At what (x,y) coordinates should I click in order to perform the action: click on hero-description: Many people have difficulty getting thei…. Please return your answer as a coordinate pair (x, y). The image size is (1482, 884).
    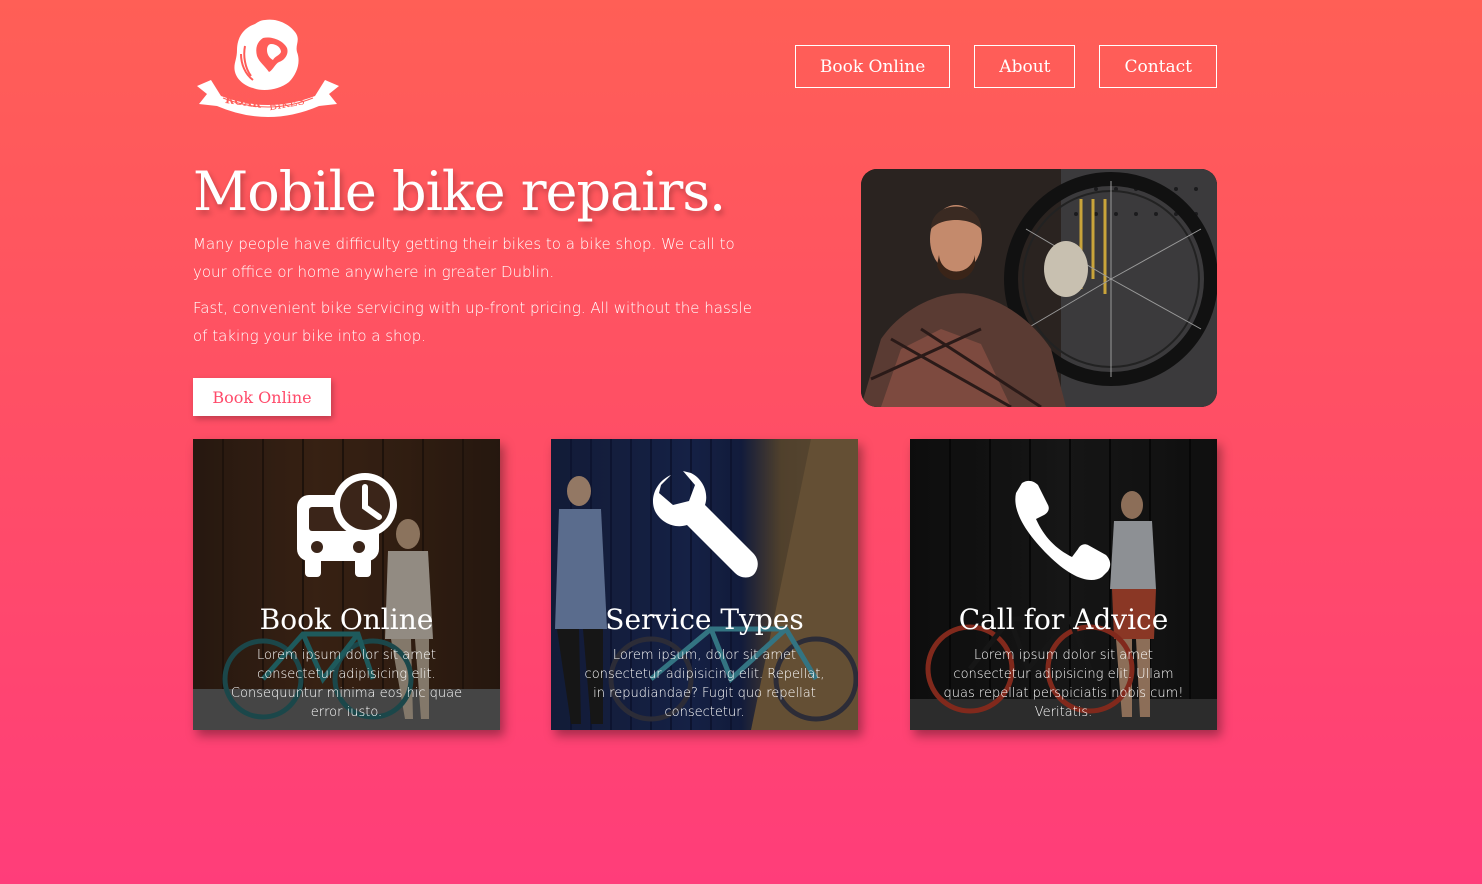
    Looking at the image, I should click on (473, 294).